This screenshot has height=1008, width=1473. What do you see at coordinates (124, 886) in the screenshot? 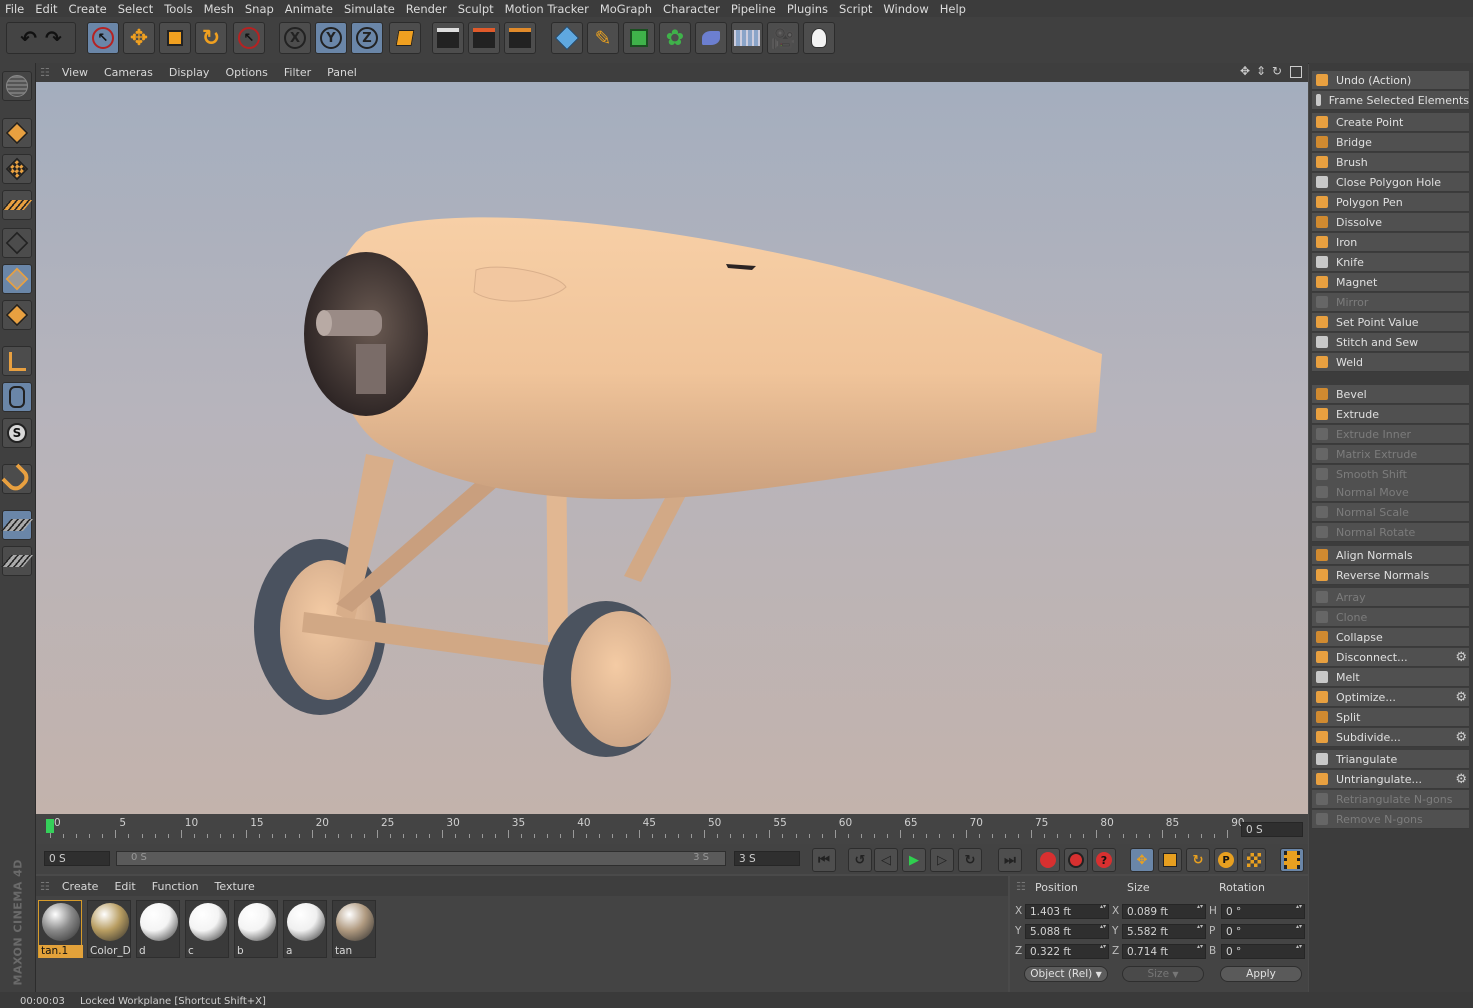
I see `material-menu-edit: Edit` at bounding box center [124, 886].